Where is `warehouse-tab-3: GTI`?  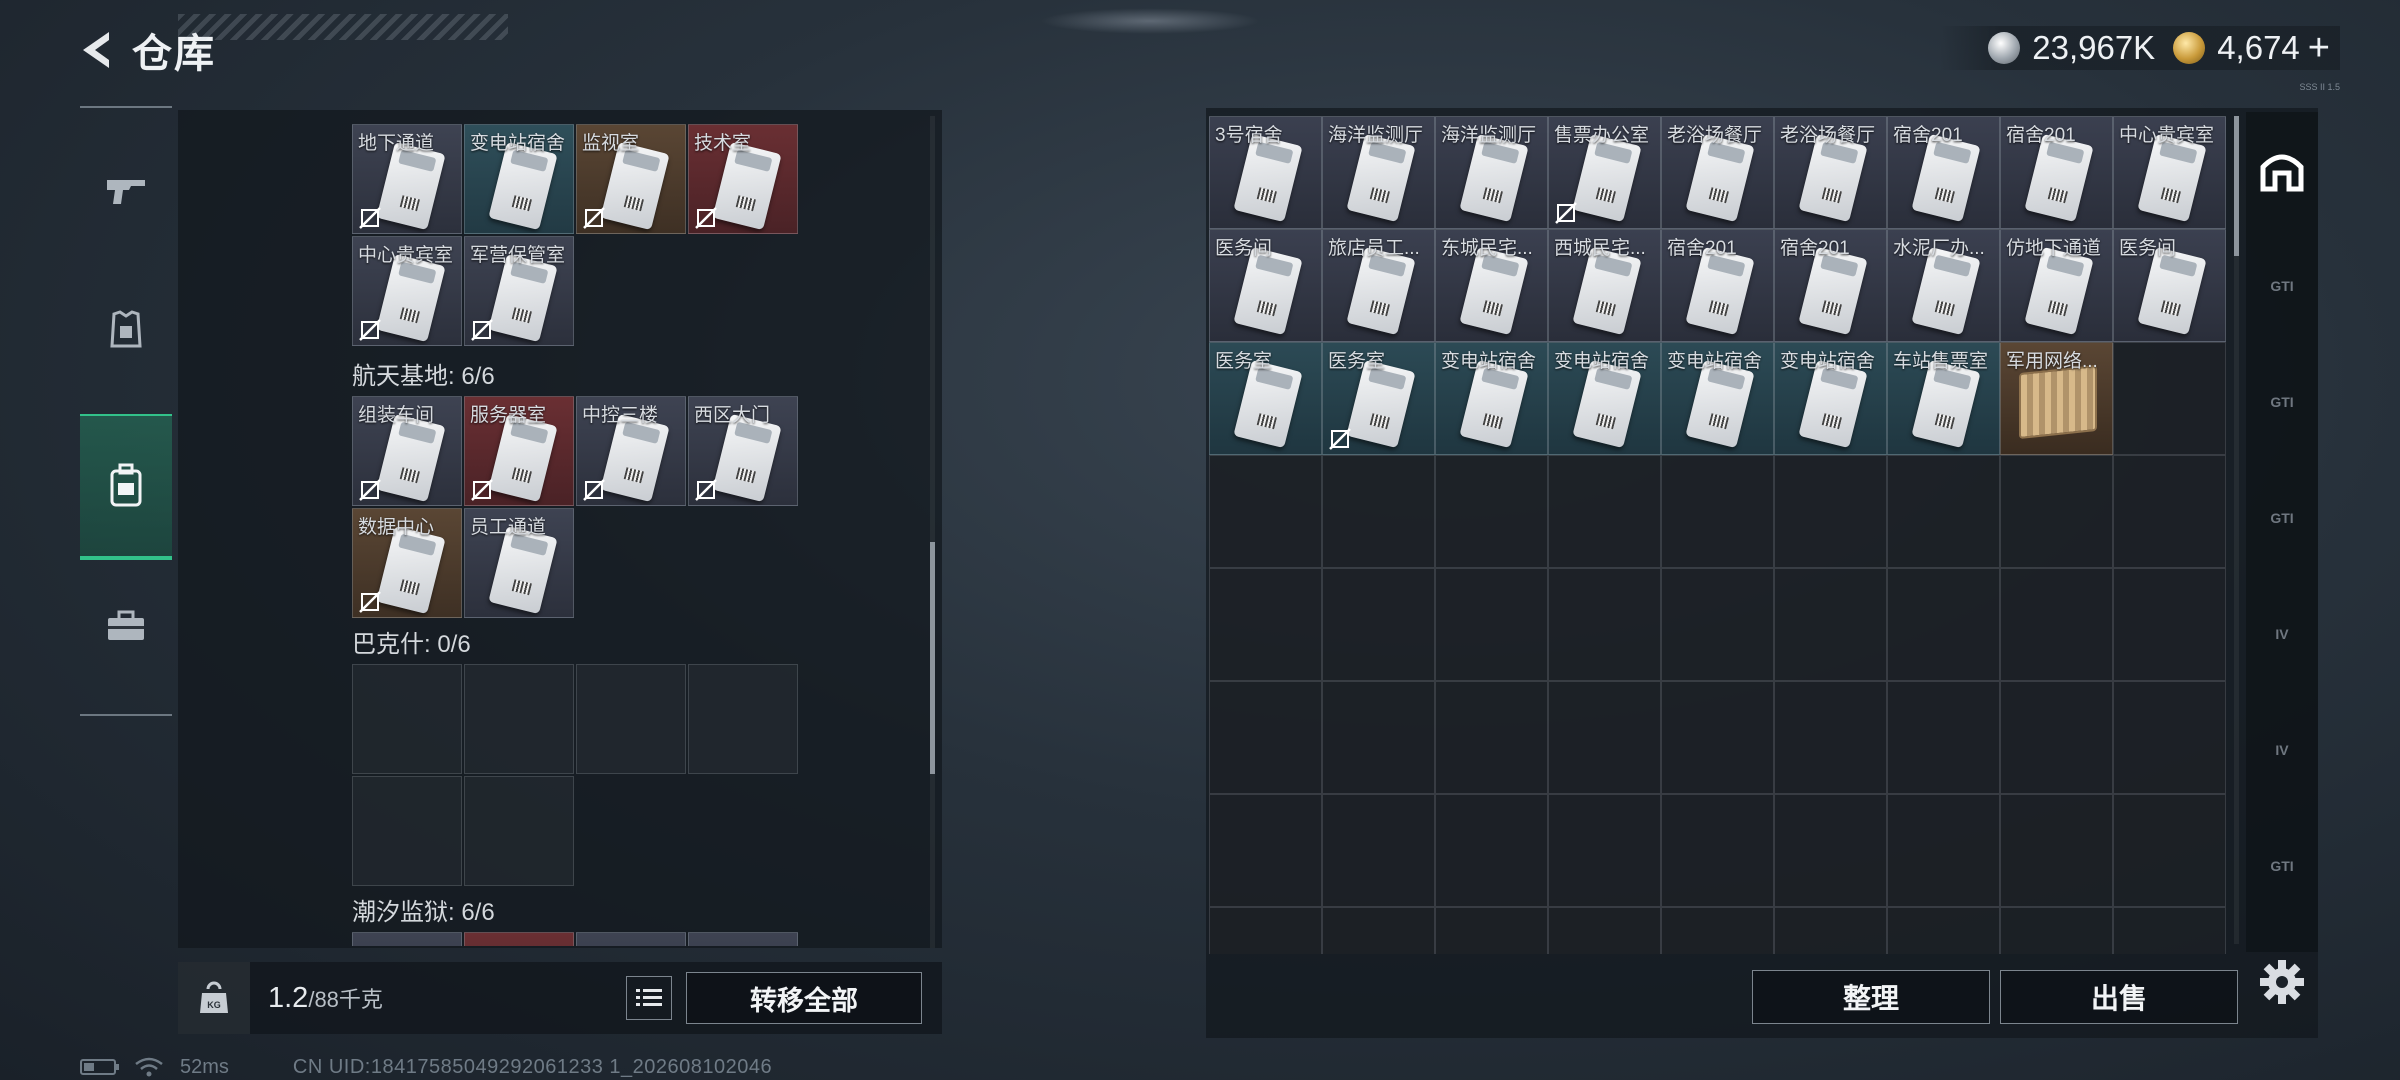 warehouse-tab-3: GTI is located at coordinates (2282, 518).